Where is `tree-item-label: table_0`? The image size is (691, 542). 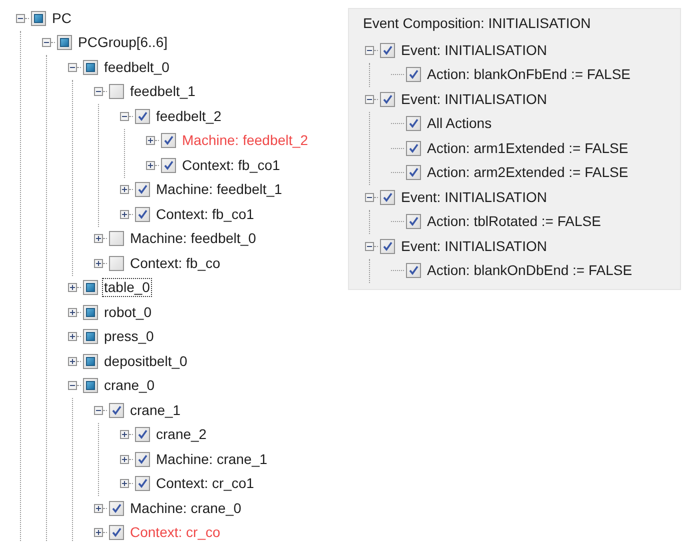 tree-item-label: table_0 is located at coordinates (127, 287).